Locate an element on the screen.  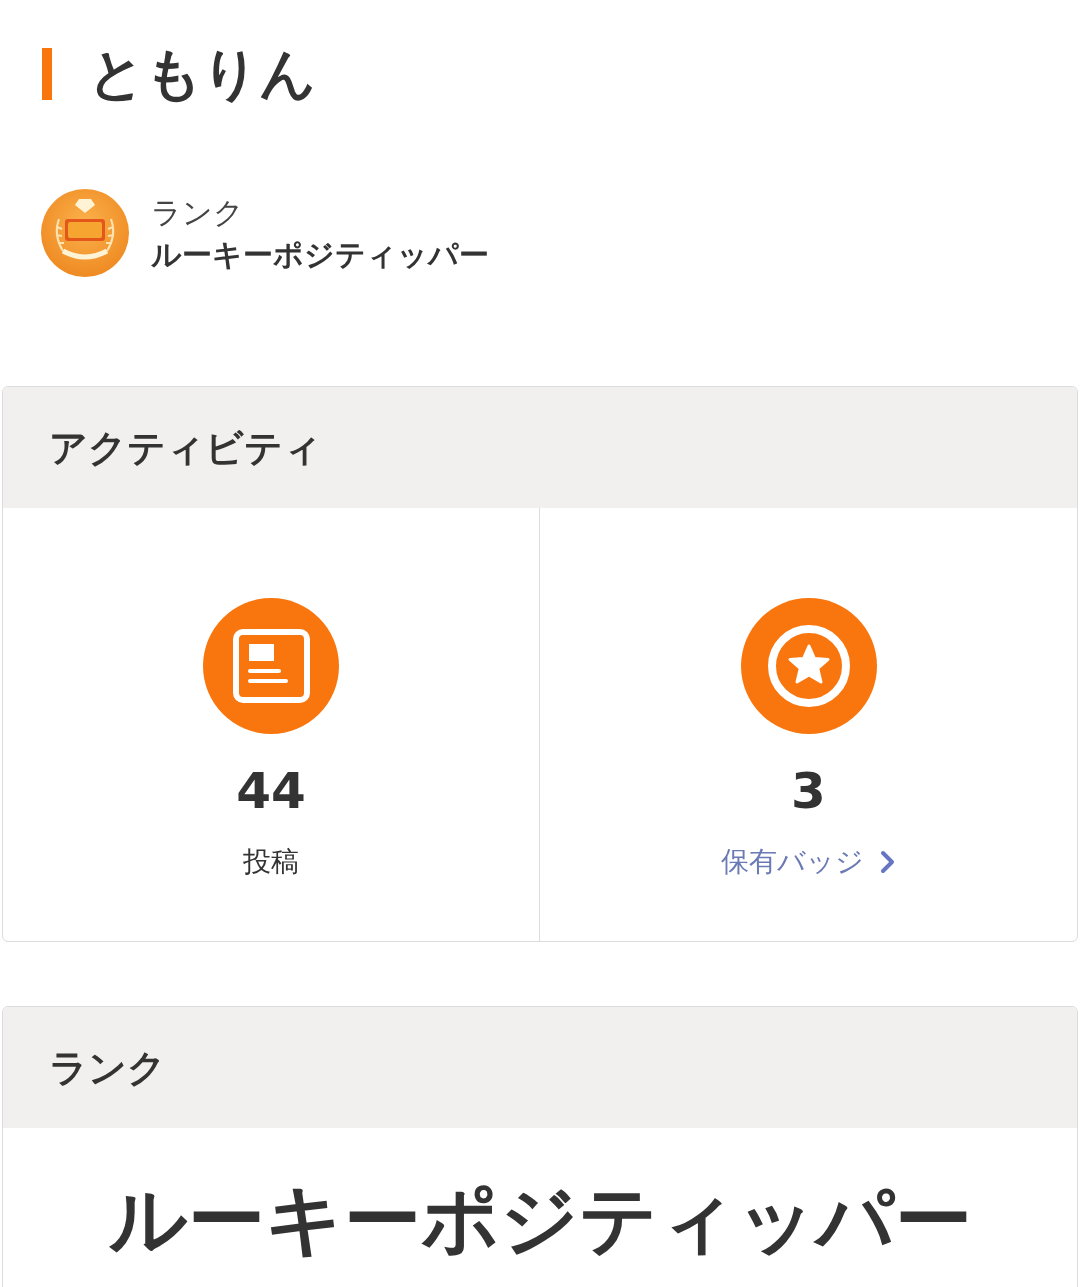
activity-heading: アクティビティ is located at coordinates (185, 448).